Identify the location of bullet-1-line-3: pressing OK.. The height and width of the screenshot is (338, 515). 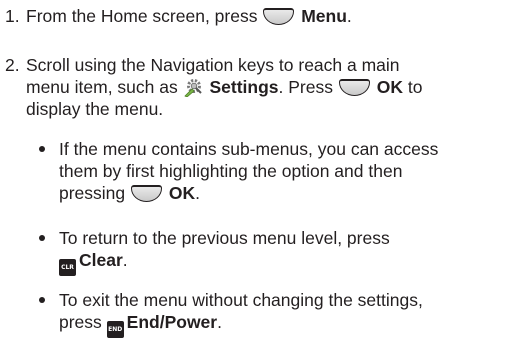
(129, 193).